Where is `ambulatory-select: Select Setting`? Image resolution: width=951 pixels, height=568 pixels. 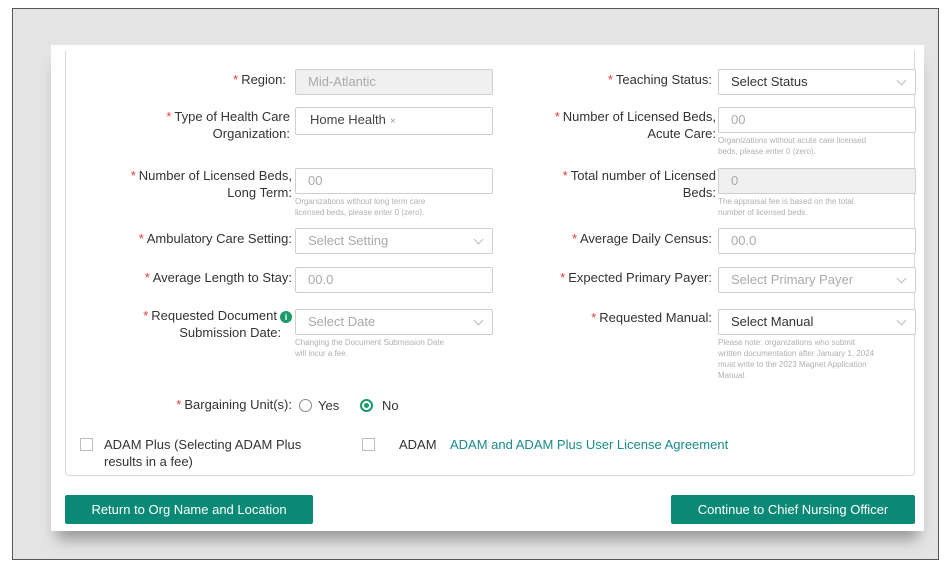
ambulatory-select: Select Setting is located at coordinates (394, 241).